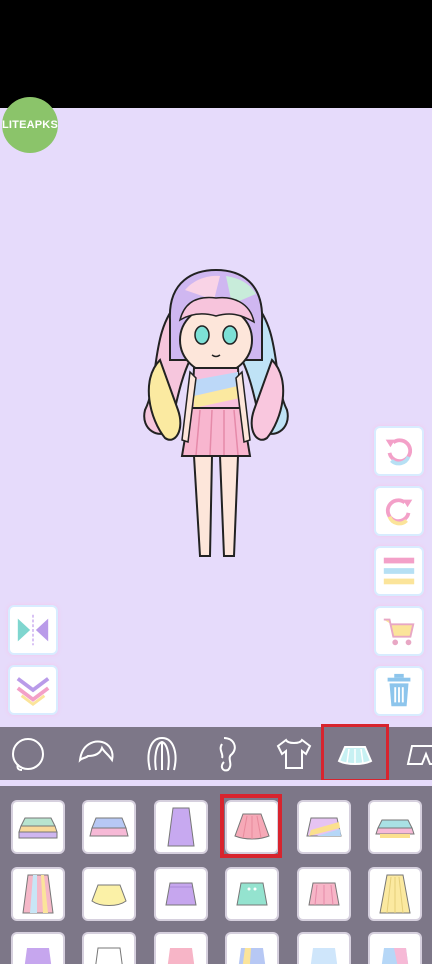 The width and height of the screenshot is (432, 964). I want to click on undo-arrow-icon, so click(399, 452).